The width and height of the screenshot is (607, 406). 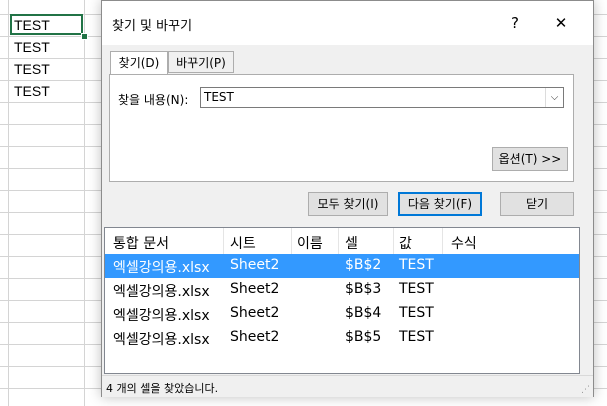 I want to click on column-header-cell: 셀, so click(x=351, y=243).